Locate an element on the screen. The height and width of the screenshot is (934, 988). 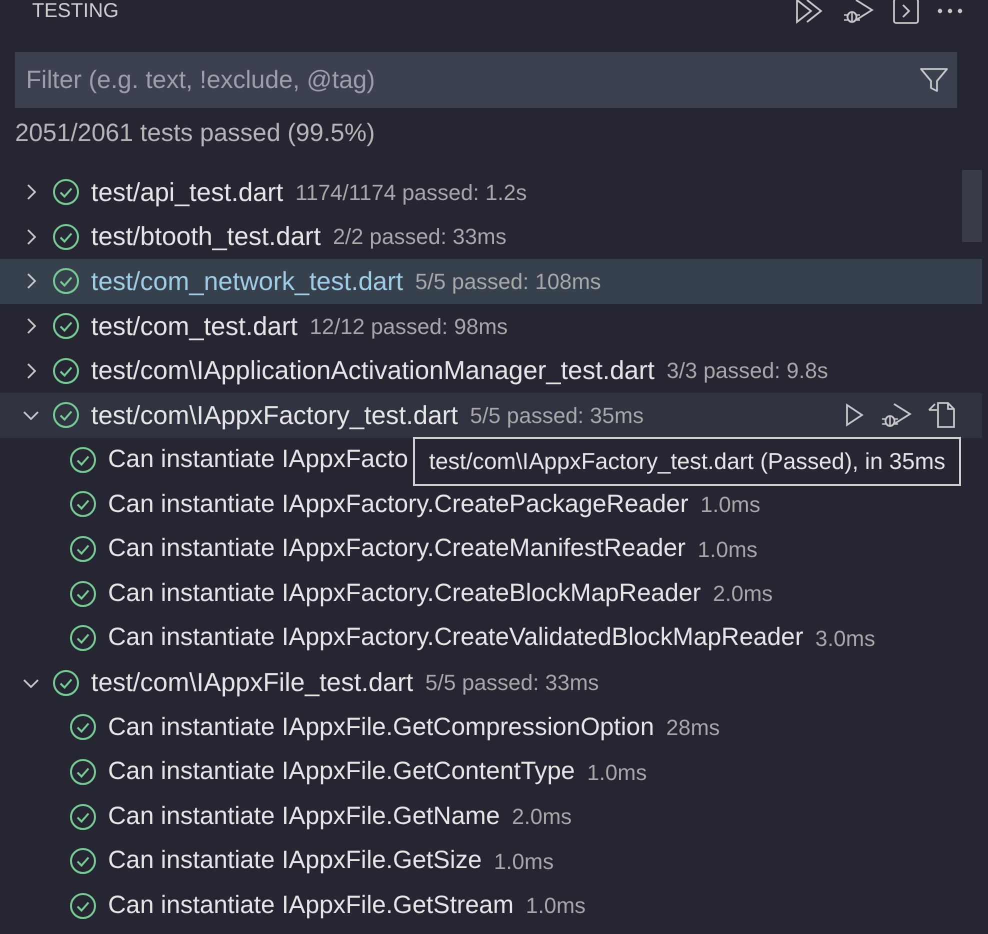
test-result-detail: 2/2 passed: 33ms is located at coordinates (419, 237).